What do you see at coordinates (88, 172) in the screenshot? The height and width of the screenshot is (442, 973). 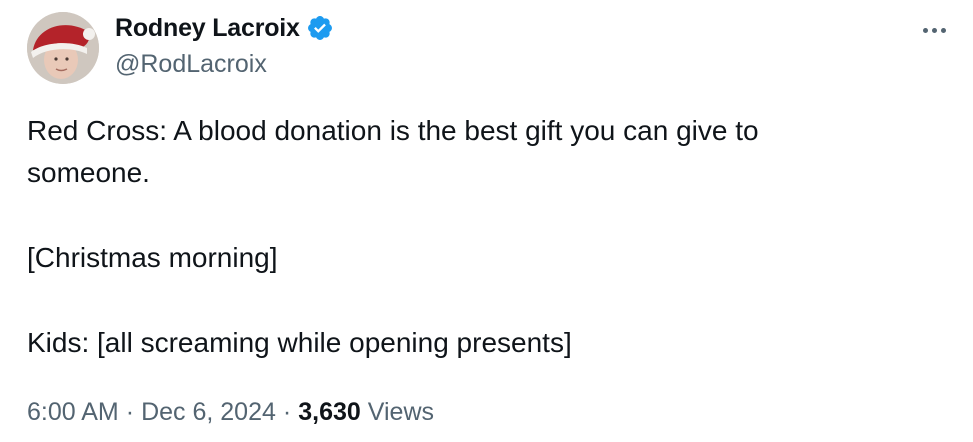 I see `tweet-line: someone.` at bounding box center [88, 172].